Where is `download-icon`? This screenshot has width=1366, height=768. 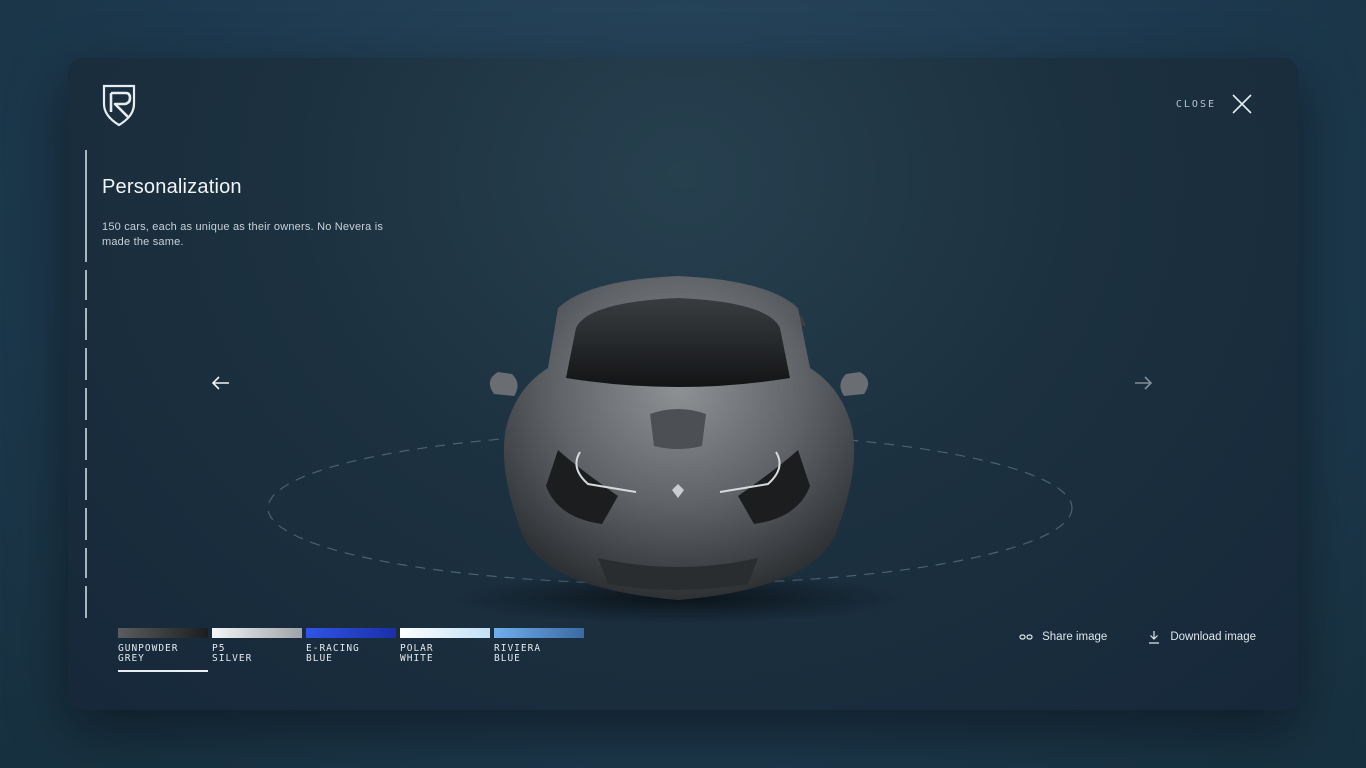 download-icon is located at coordinates (1154, 637).